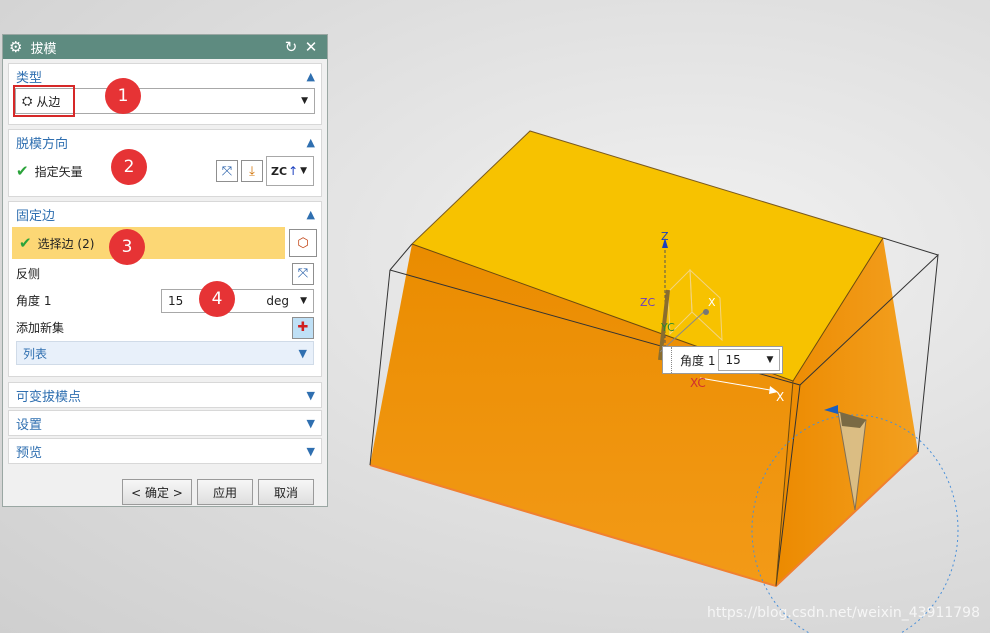 This screenshot has width=990, height=633. What do you see at coordinates (29, 453) in the screenshot?
I see `preview-label: 预览` at bounding box center [29, 453].